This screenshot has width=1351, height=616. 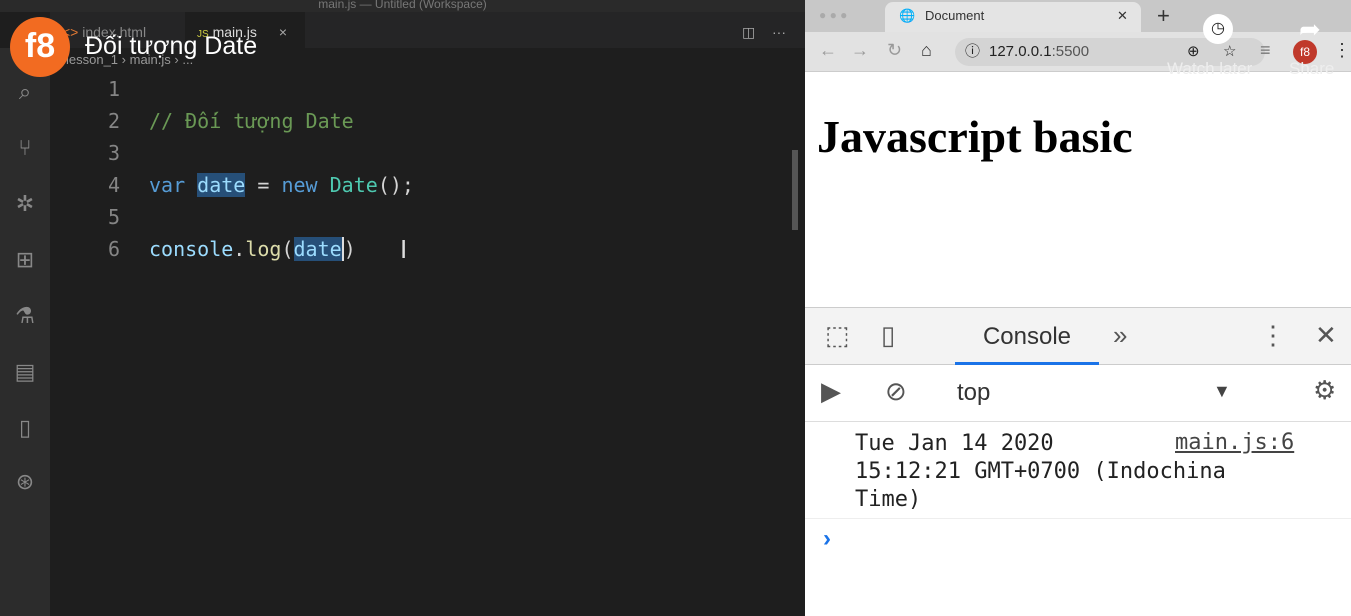 I want to click on browser-tab: 🌐 Document ✕, so click(x=1013, y=17).